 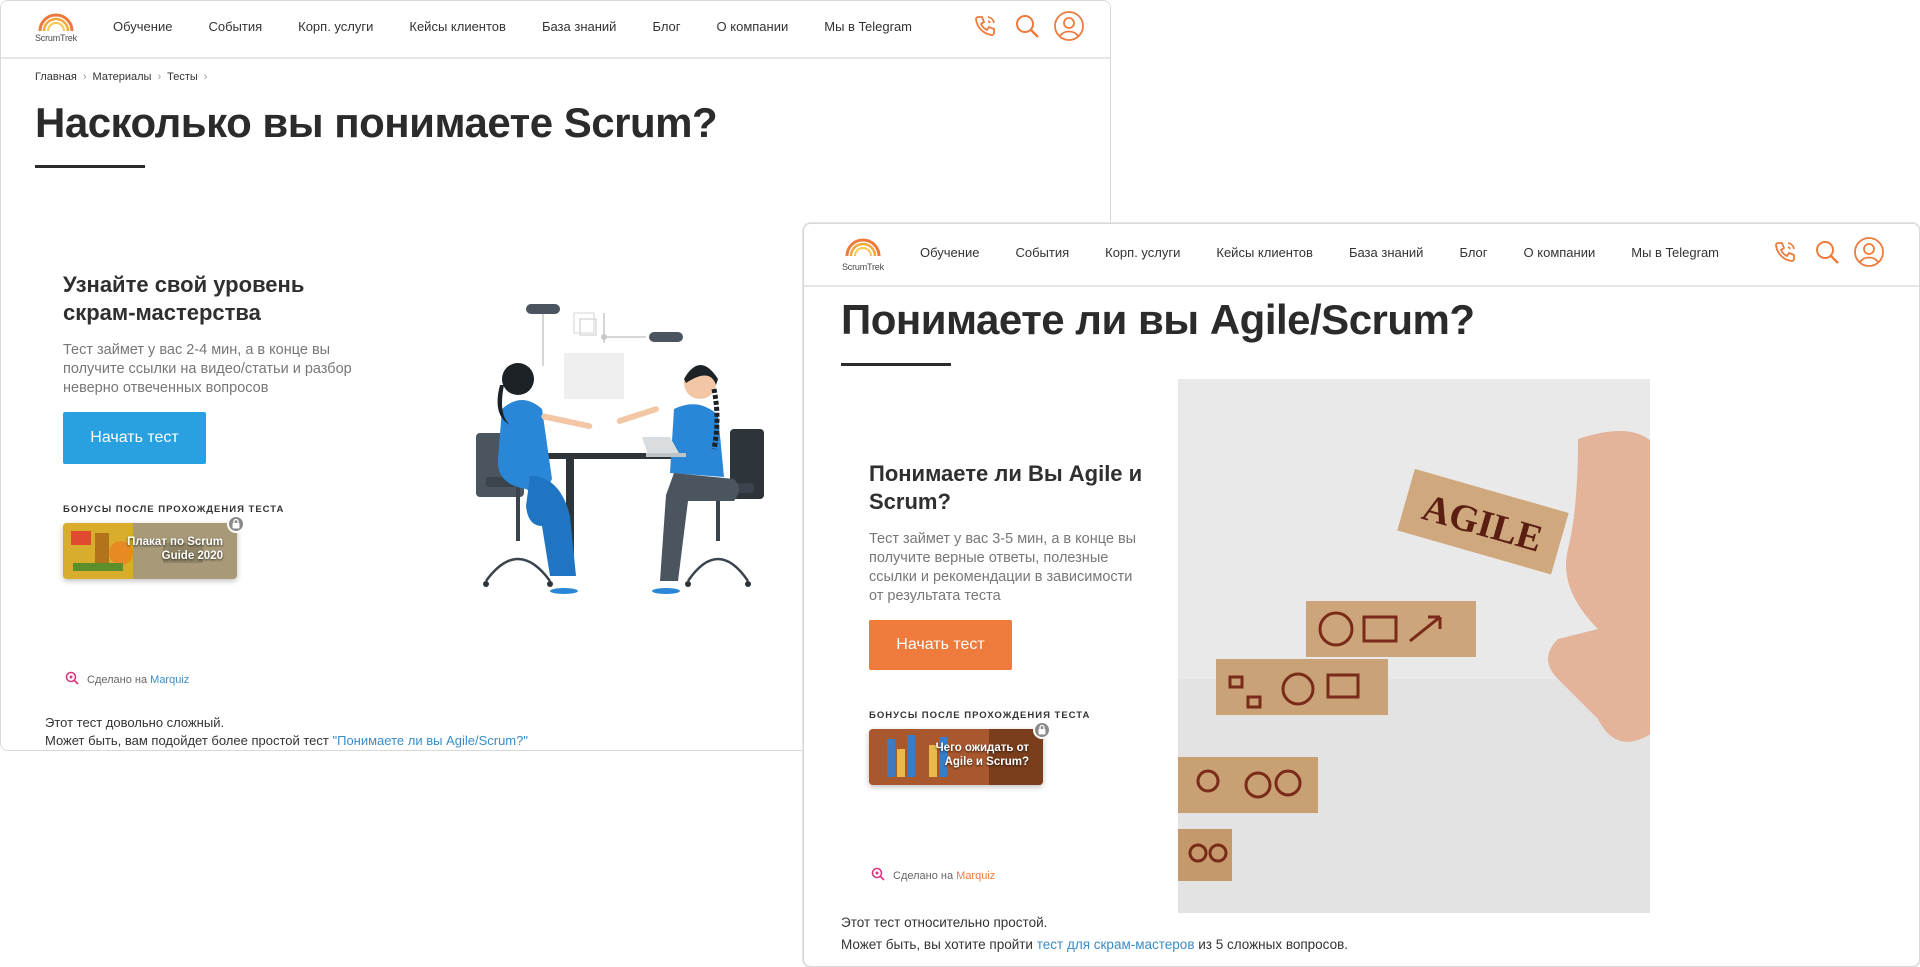 I want to click on bonus-card: Плакат по Scrum Guide 2020, so click(x=154, y=547).